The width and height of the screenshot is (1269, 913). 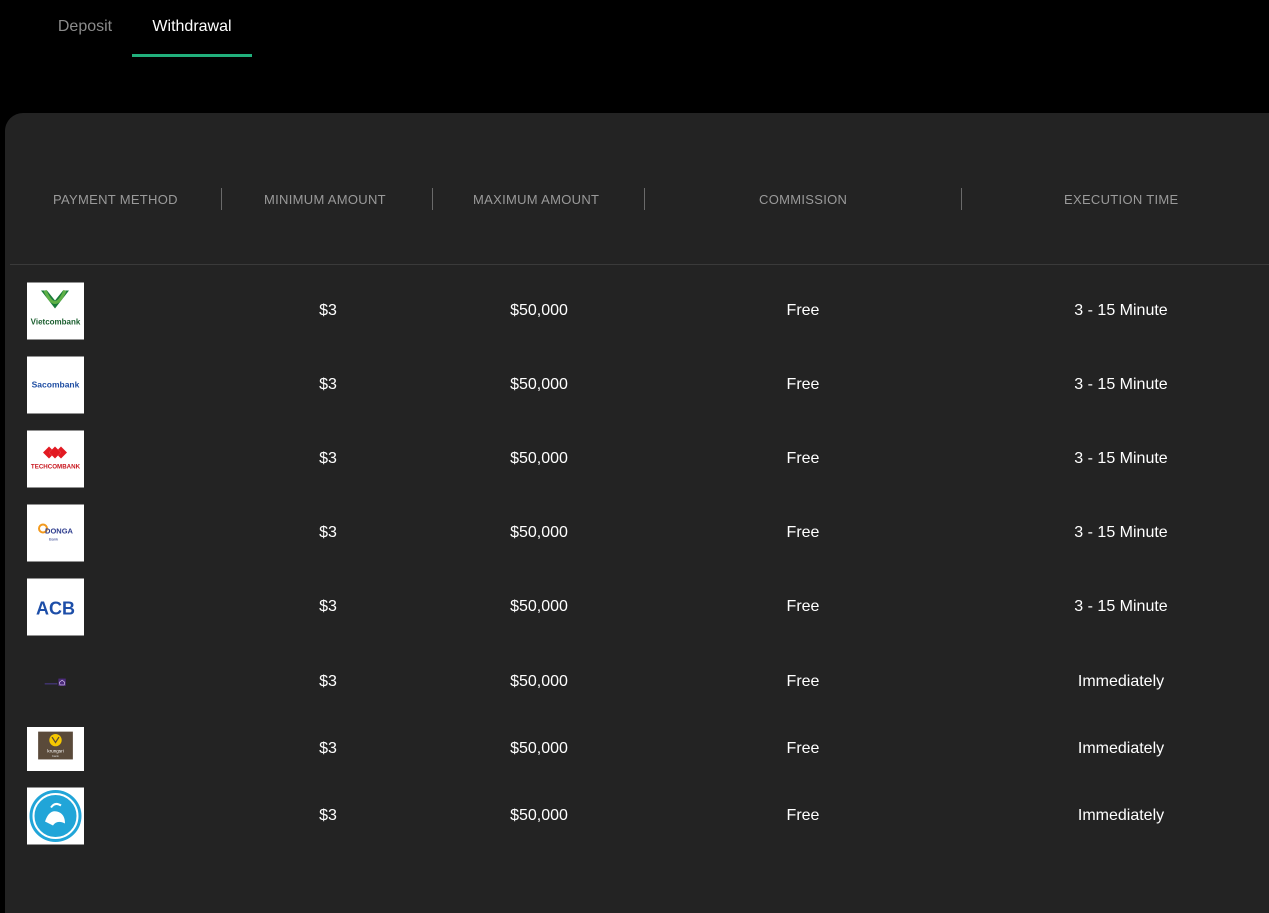 What do you see at coordinates (55, 682) in the screenshot?
I see `scb-logo` at bounding box center [55, 682].